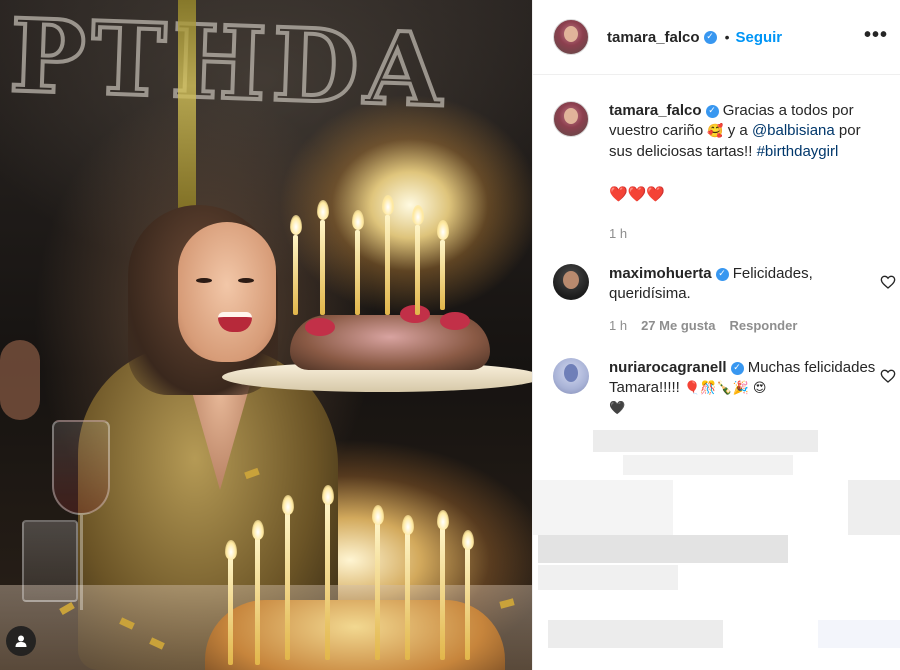  I want to click on caption-meta: 1 h, so click(745, 234).